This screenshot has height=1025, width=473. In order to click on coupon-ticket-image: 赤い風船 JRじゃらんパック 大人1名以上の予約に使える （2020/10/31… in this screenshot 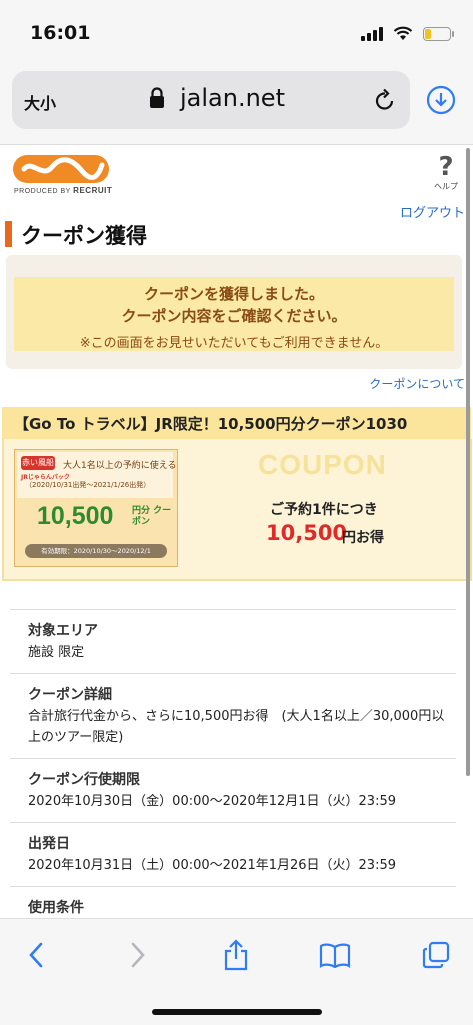, I will do `click(96, 508)`.